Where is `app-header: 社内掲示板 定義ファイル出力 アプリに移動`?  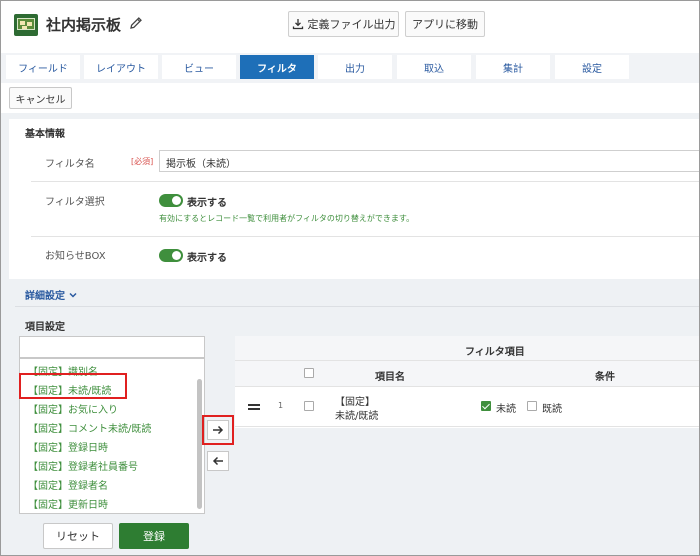 app-header: 社内掲示板 定義ファイル出力 アプリに移動 is located at coordinates (350, 25).